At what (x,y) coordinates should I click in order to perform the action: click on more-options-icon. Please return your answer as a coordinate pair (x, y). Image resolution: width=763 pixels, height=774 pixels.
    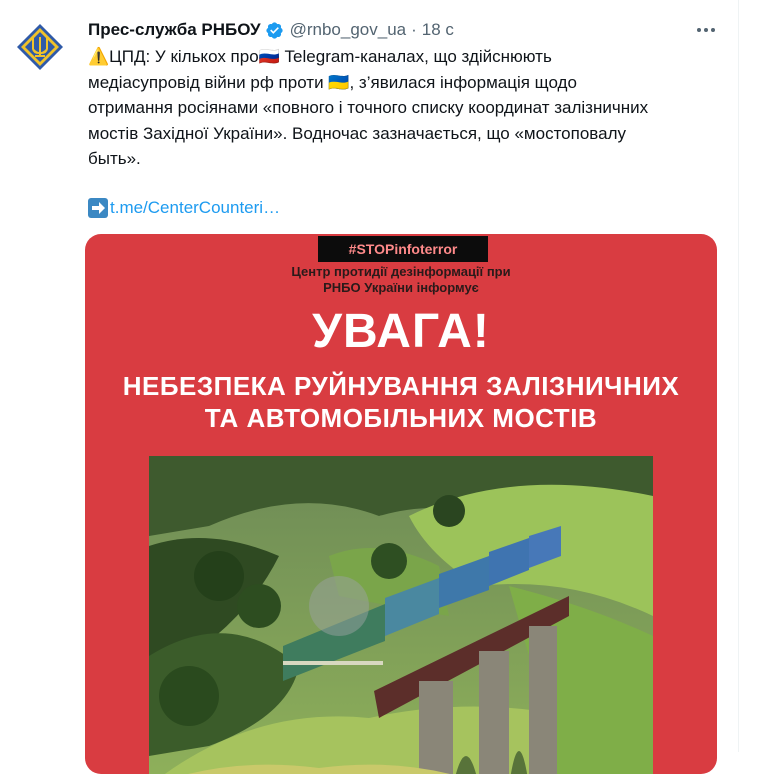
    Looking at the image, I should click on (706, 30).